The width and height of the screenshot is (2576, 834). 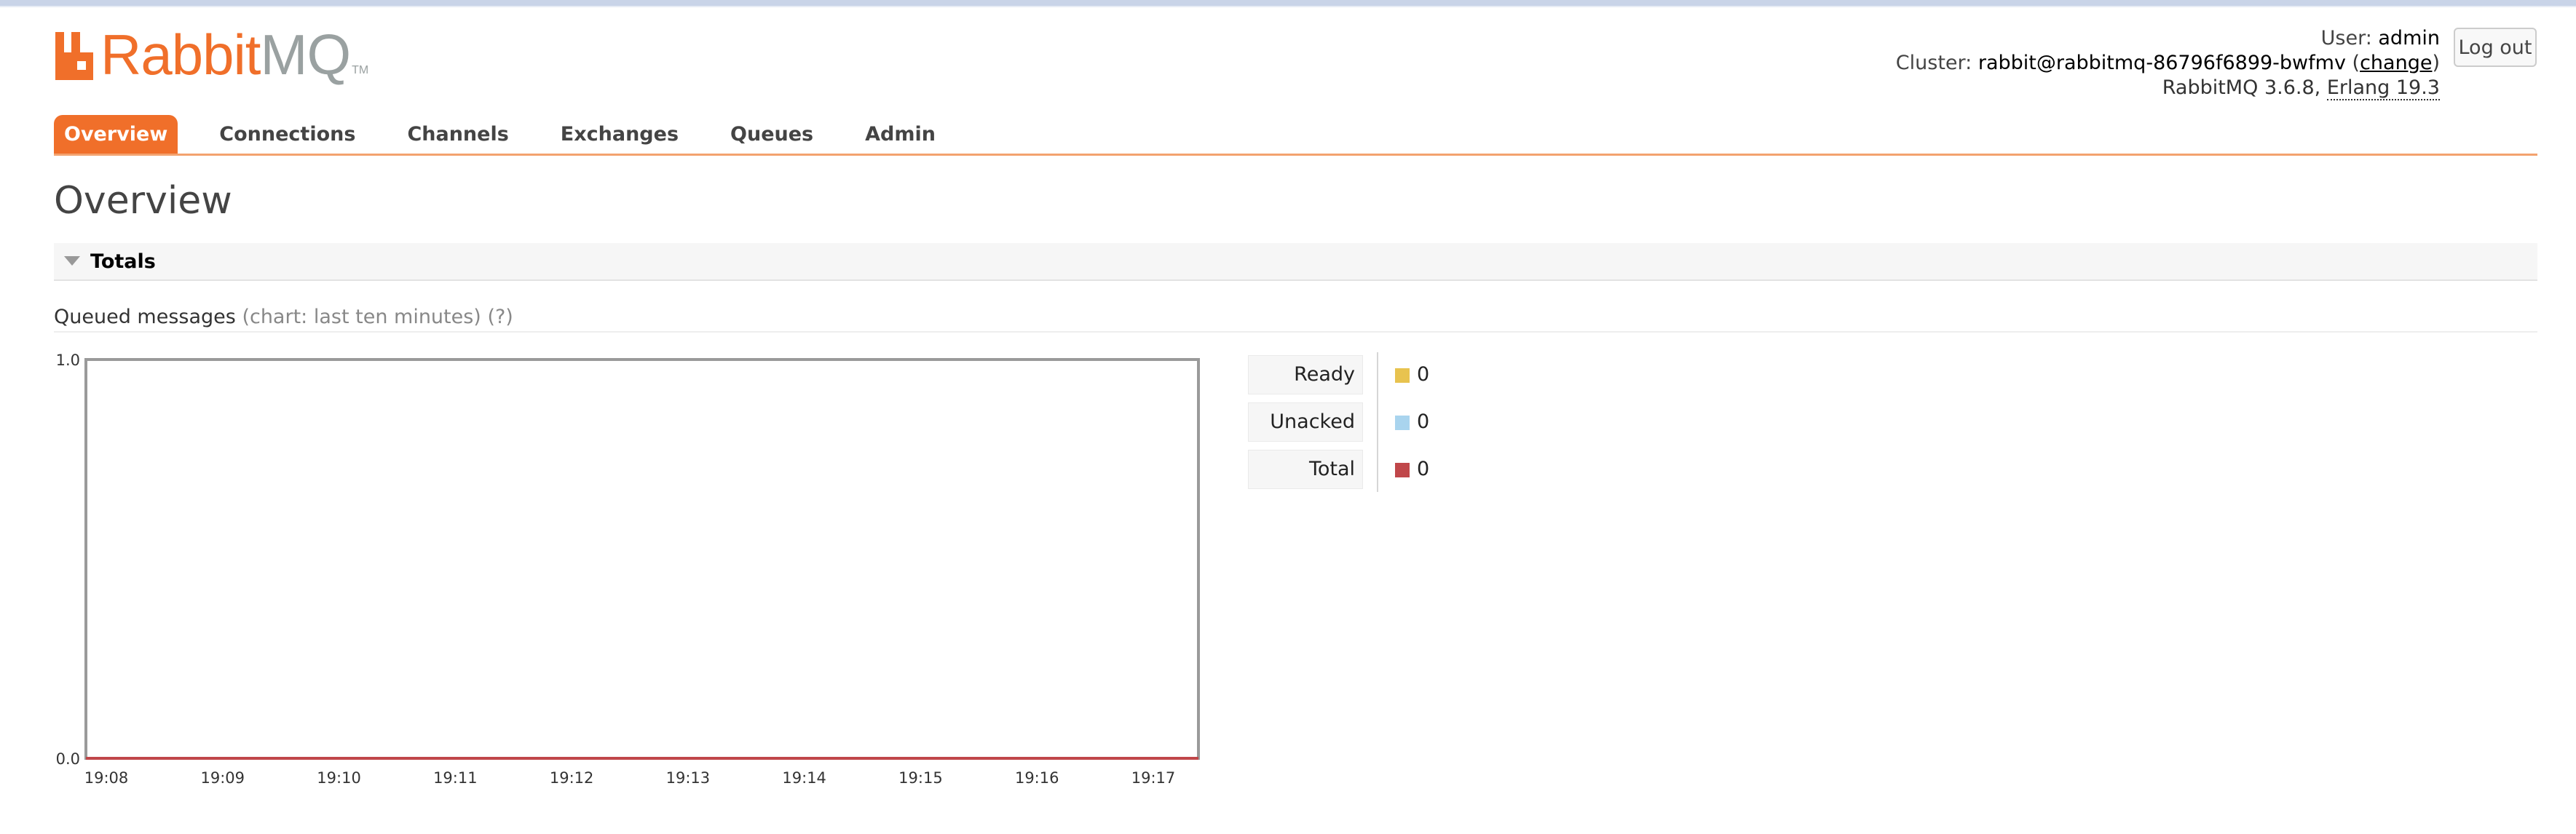 I want to click on queued-divider, so click(x=1295, y=332).